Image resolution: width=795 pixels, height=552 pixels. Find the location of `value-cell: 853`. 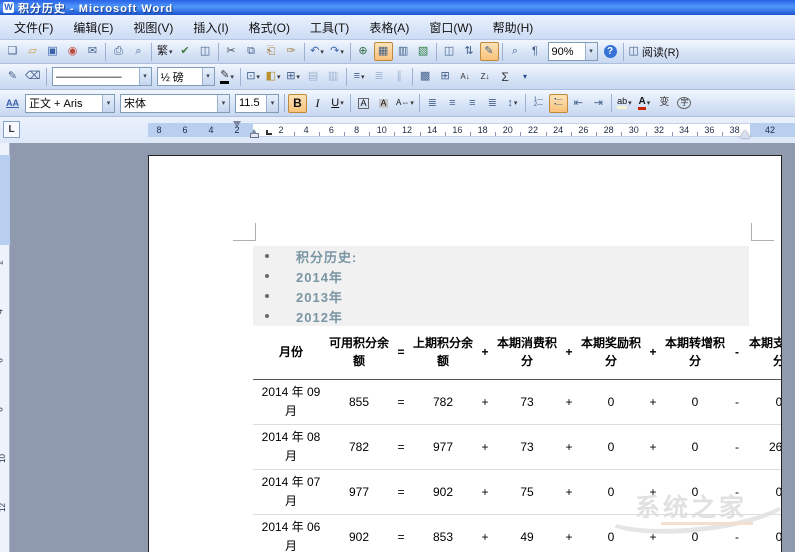

value-cell: 853 is located at coordinates (443, 533).